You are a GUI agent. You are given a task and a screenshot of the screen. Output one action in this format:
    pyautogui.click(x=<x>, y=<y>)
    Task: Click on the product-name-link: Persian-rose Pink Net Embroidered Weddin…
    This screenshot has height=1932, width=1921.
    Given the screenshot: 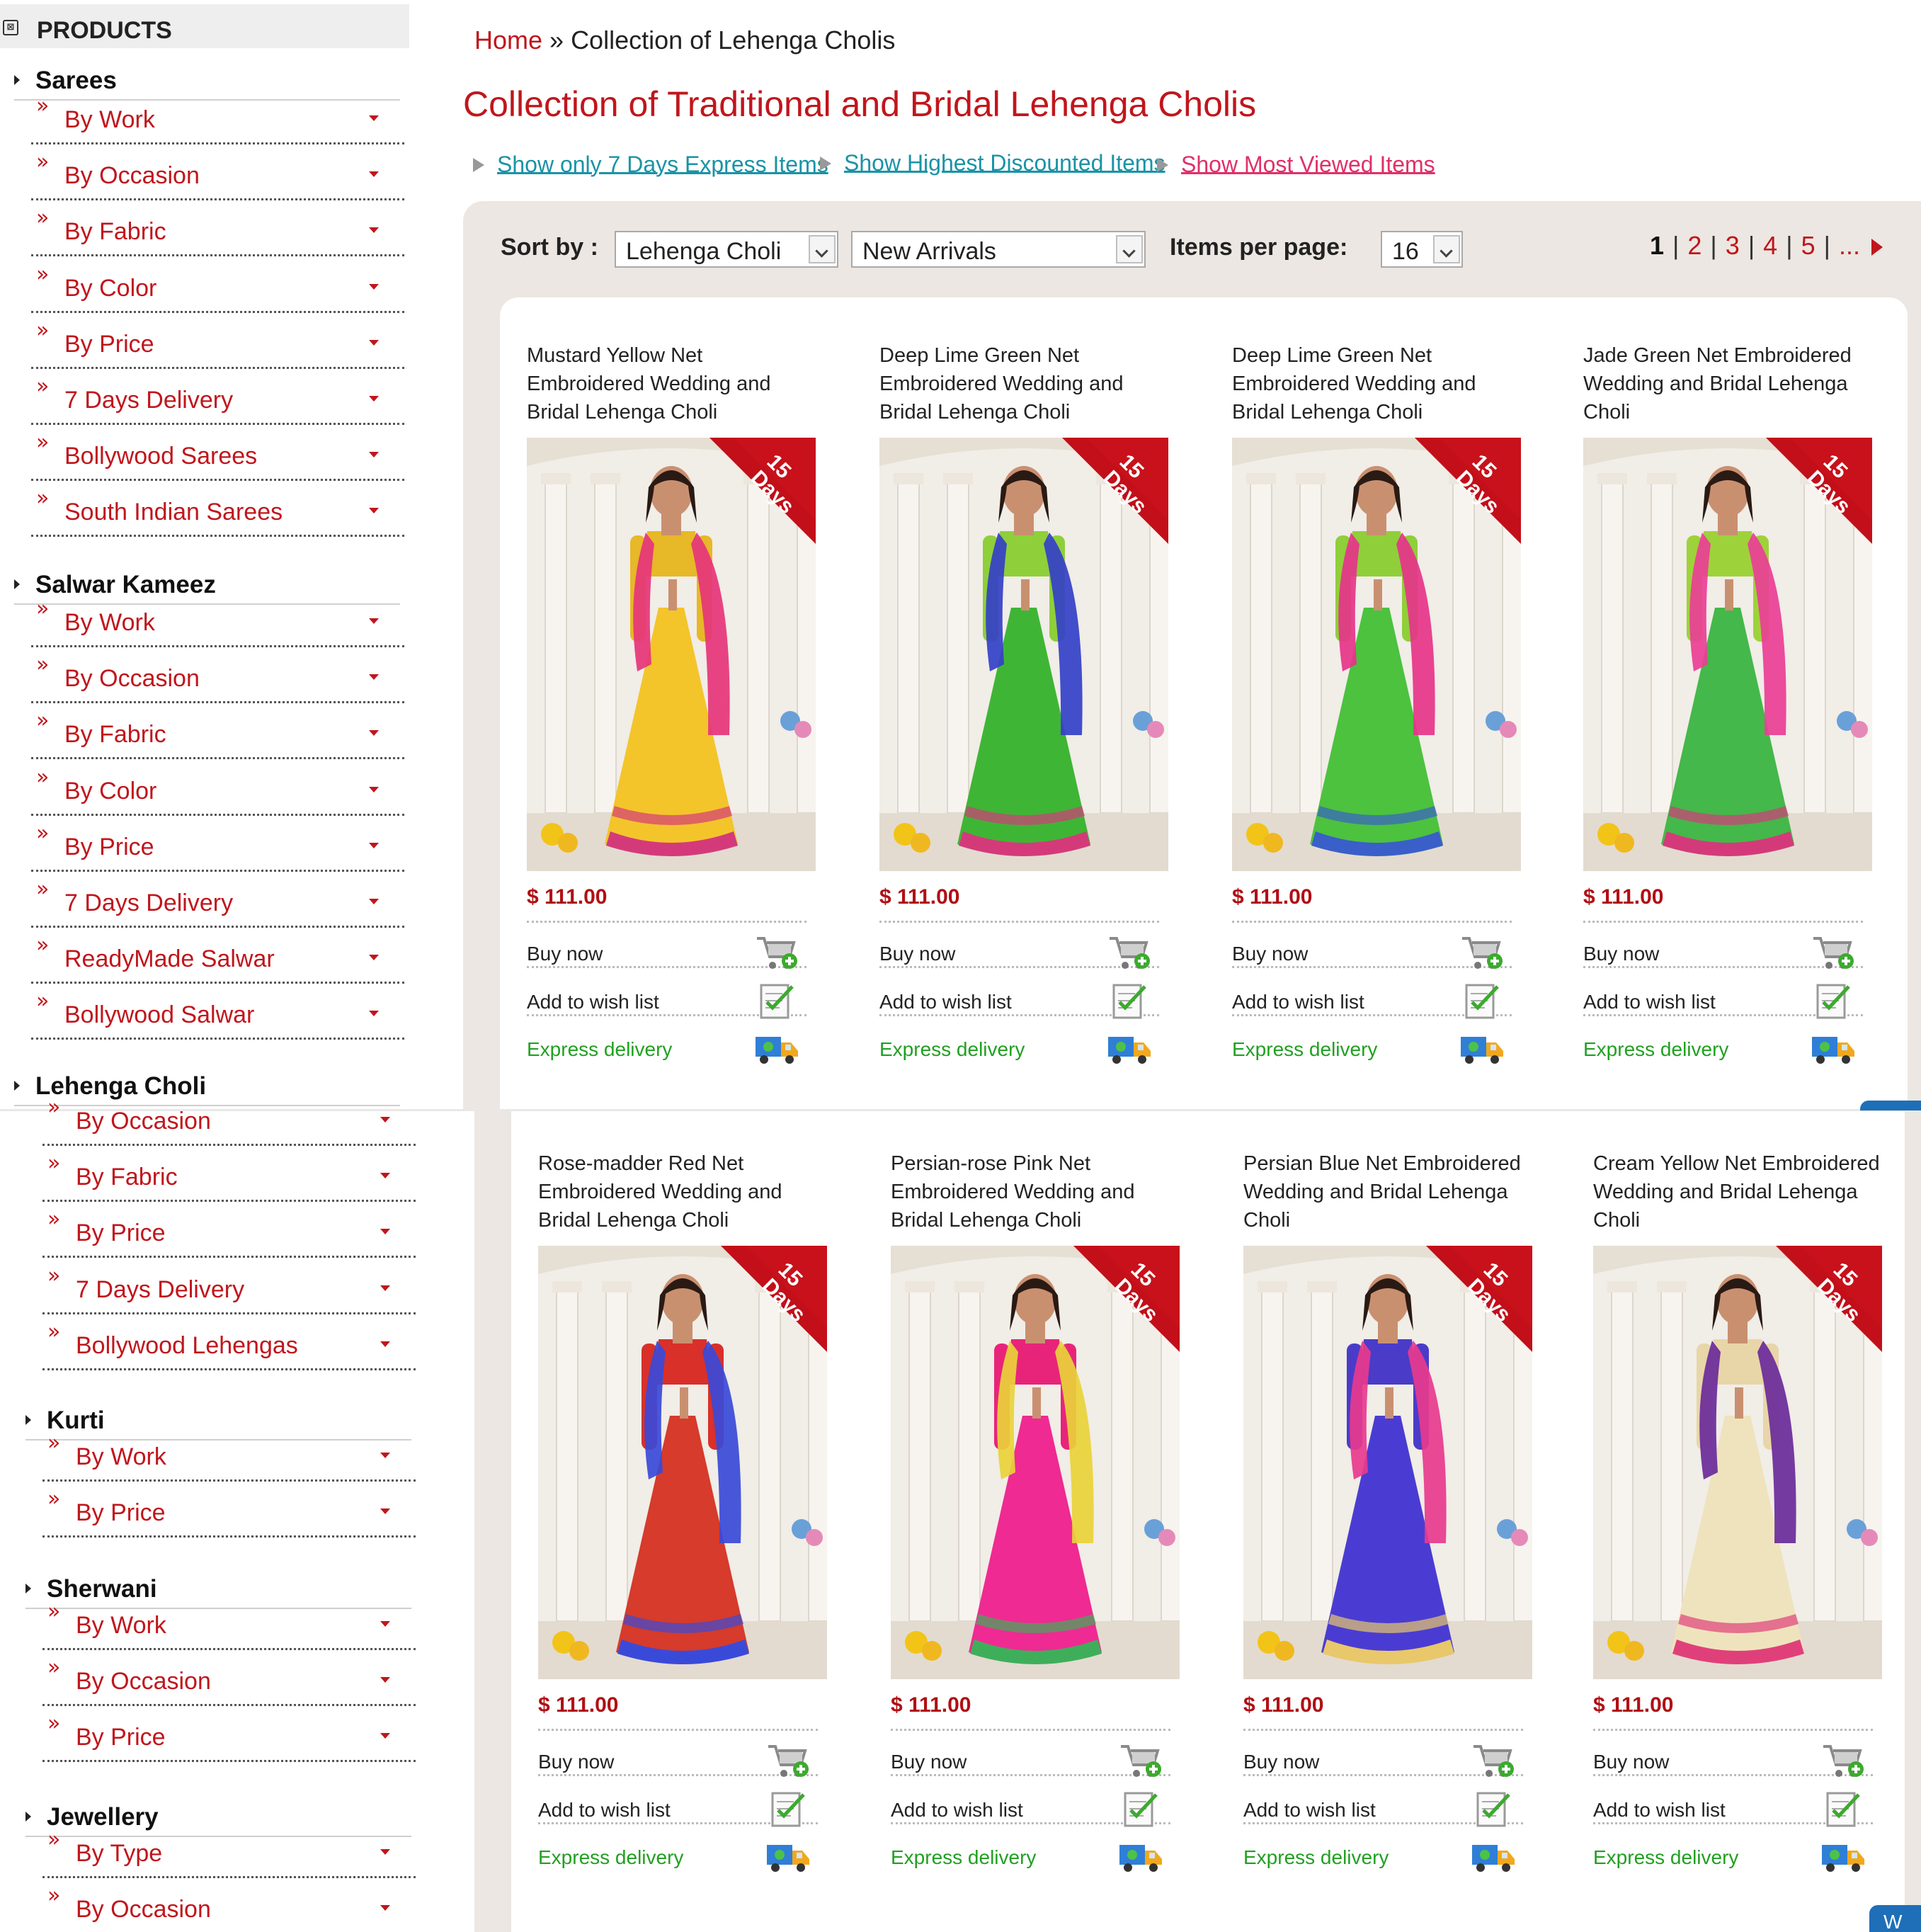 What is the action you would take?
    pyautogui.click(x=1036, y=1191)
    